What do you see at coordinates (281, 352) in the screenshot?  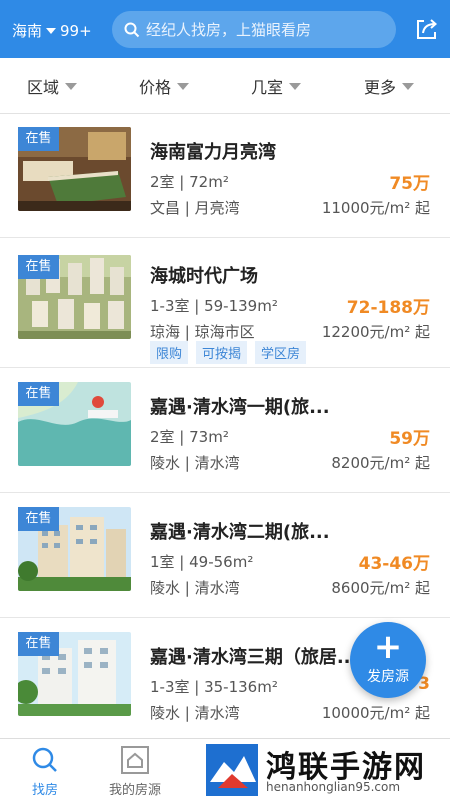 I see `tag-school-district: 学区房` at bounding box center [281, 352].